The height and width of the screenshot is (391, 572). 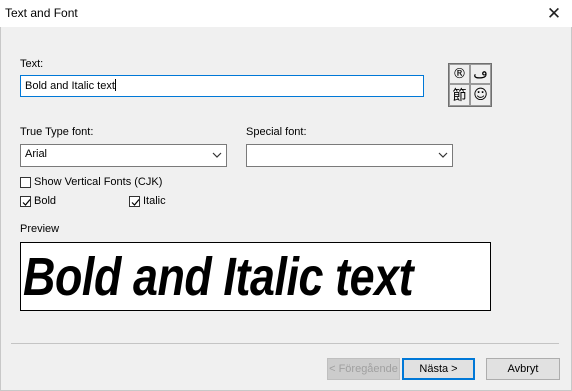 What do you see at coordinates (276, 132) in the screenshot?
I see `special-font-label: Special font:` at bounding box center [276, 132].